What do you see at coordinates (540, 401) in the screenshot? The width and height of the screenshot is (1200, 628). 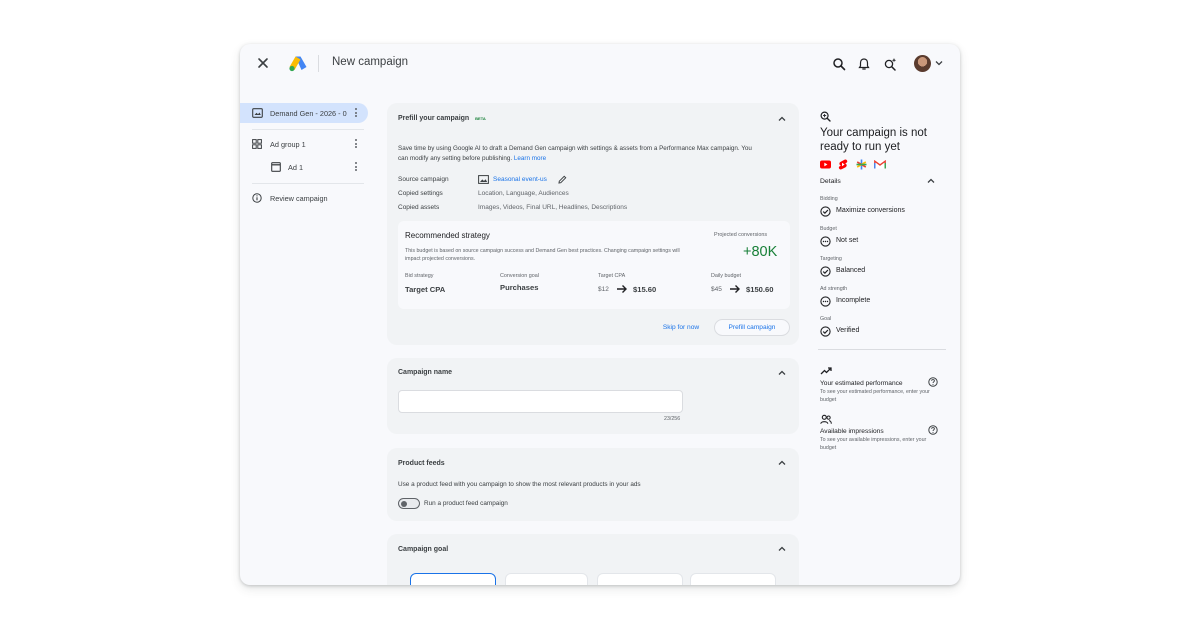 I see `campaign-name-input` at bounding box center [540, 401].